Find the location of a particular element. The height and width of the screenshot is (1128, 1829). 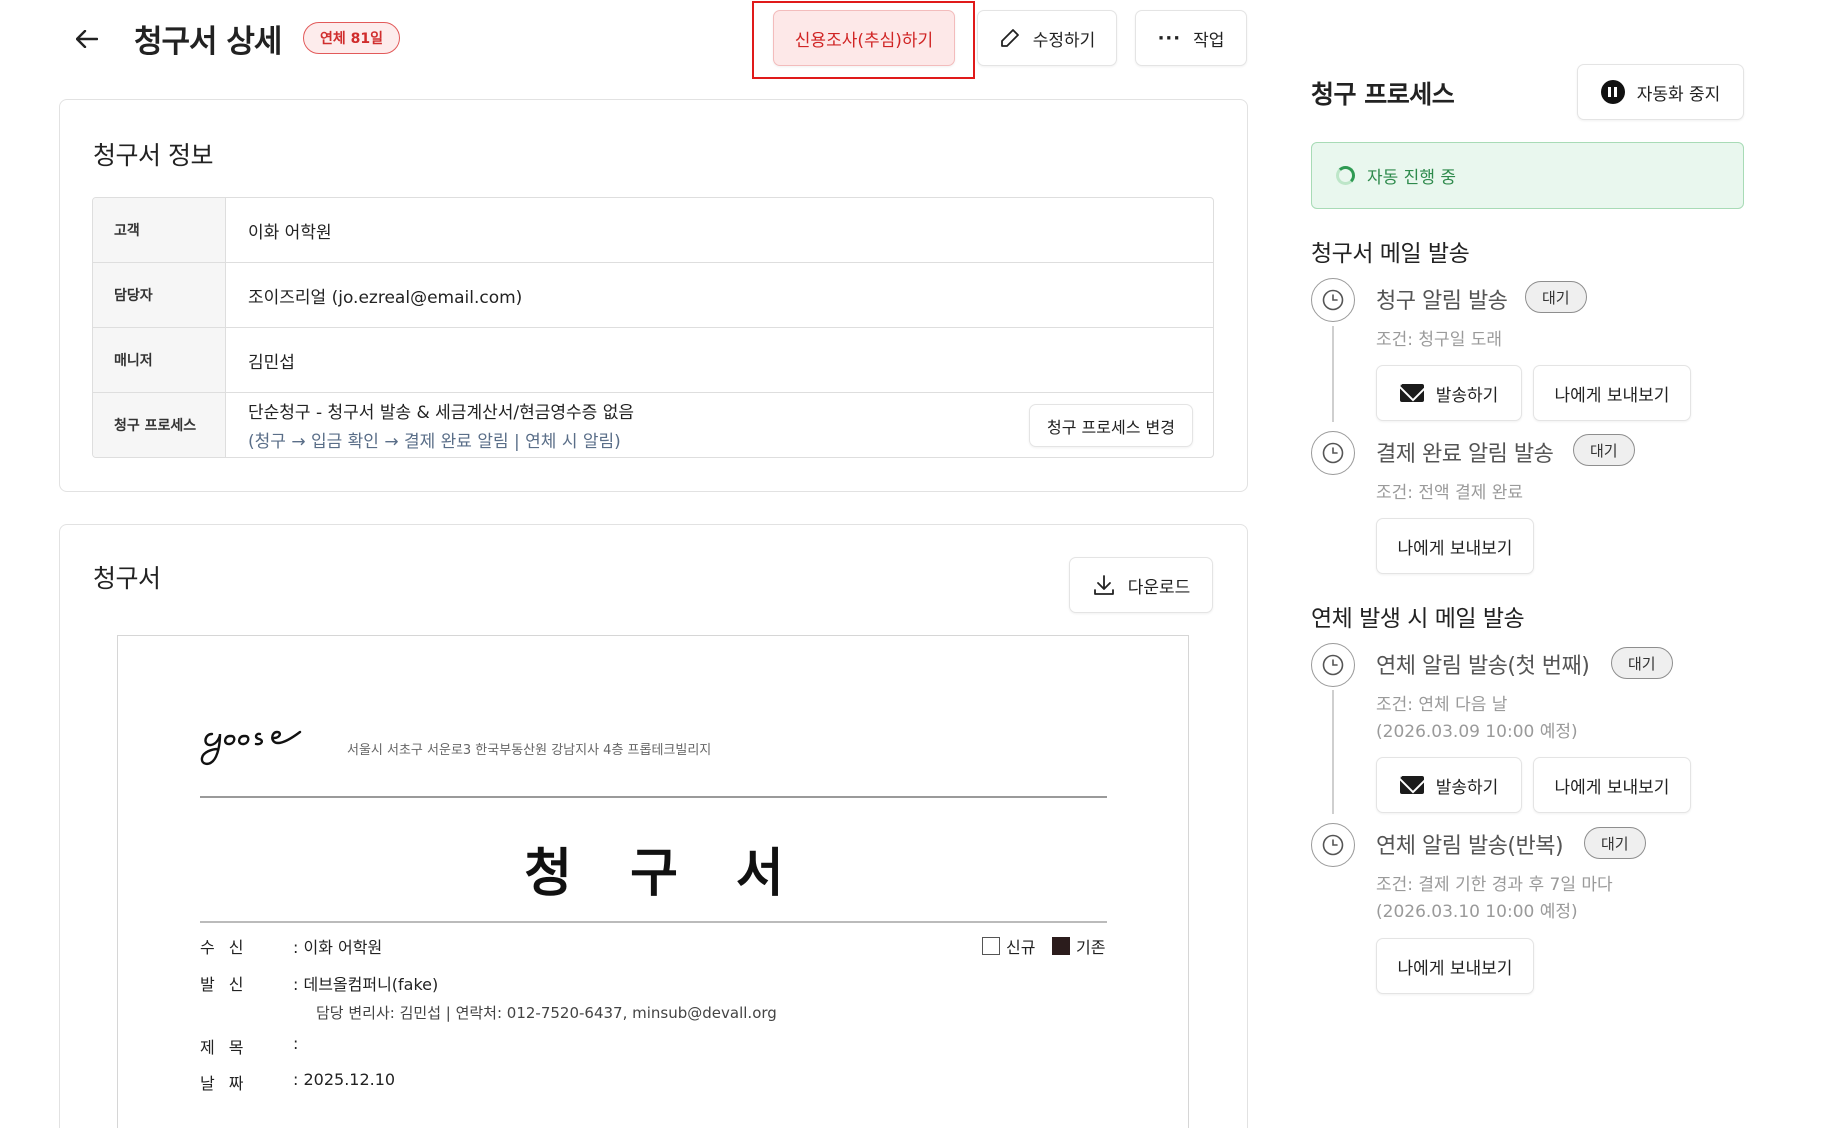

step-condition: 조건: 청구일 도래 is located at coordinates (1439, 340).